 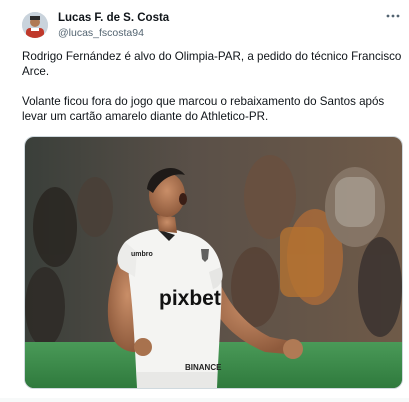 What do you see at coordinates (35, 25) in the screenshot?
I see `author-avatar` at bounding box center [35, 25].